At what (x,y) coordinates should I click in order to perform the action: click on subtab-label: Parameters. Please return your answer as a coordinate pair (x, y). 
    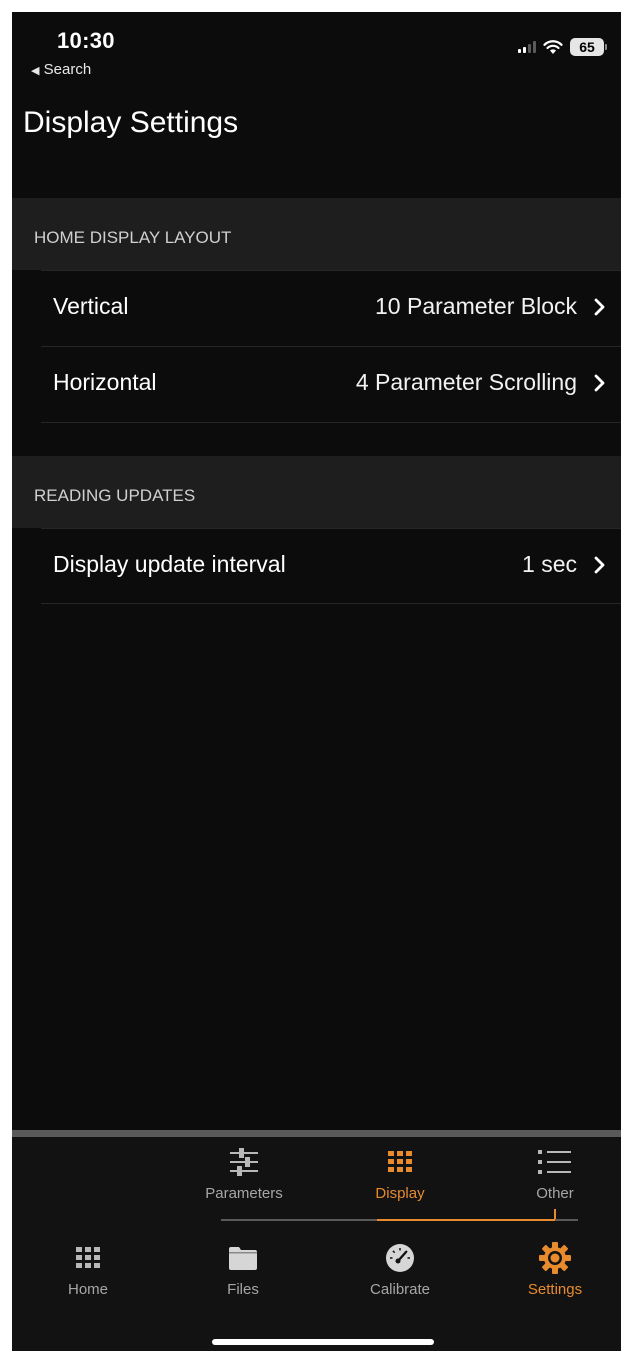
    Looking at the image, I should click on (244, 1193).